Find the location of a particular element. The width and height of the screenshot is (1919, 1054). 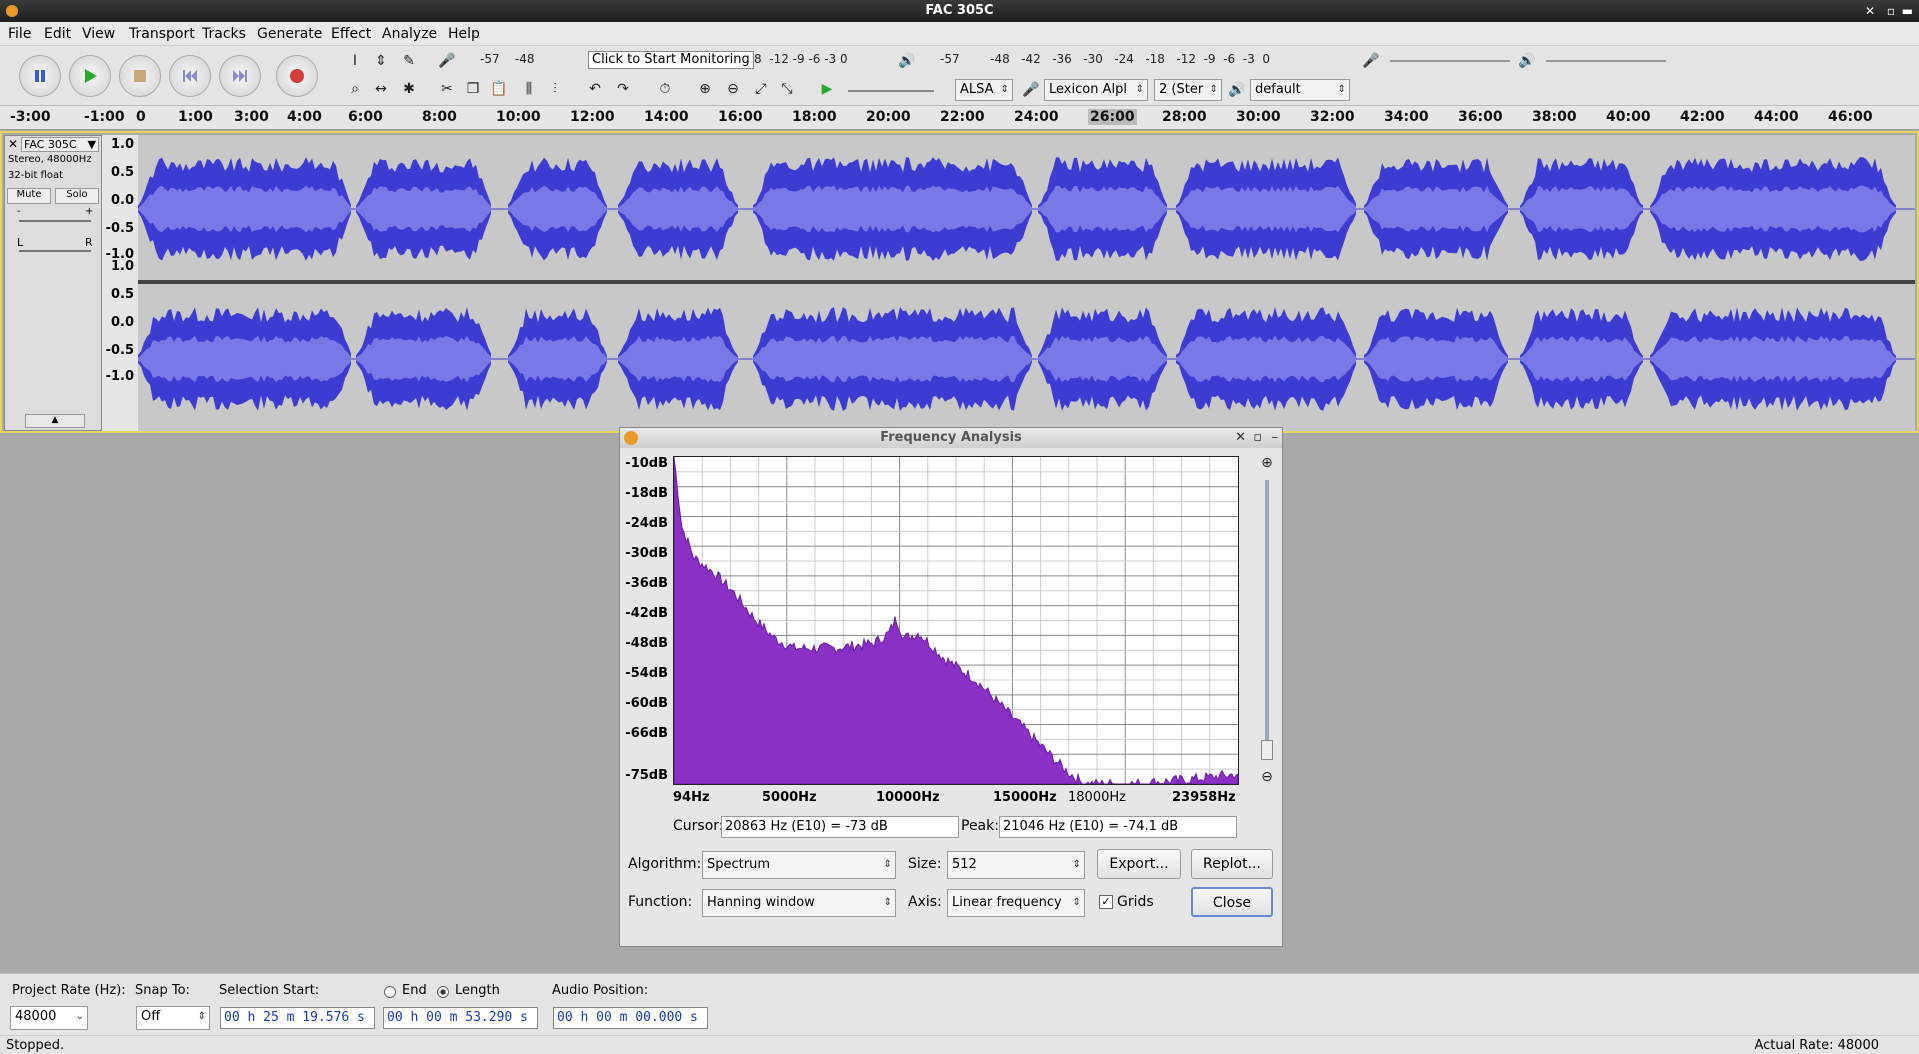

collapse-track-icon: ▲ is located at coordinates (55, 421).